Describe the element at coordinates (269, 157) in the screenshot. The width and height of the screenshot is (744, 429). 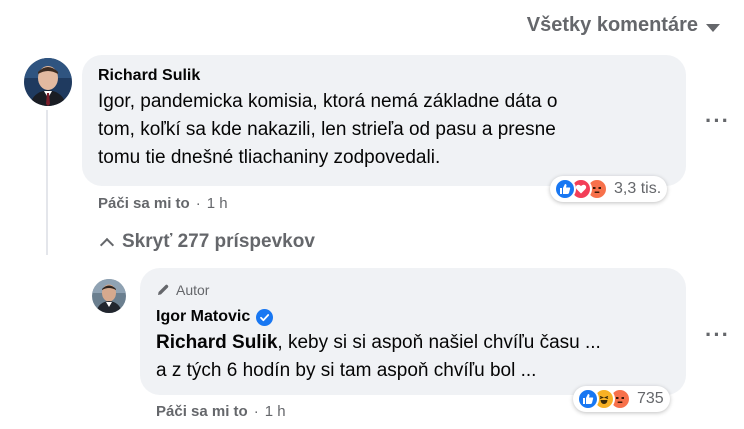
I see `comment-text-line-3: tomu tie dnešné tliachaniny zodpovedali.` at that location.